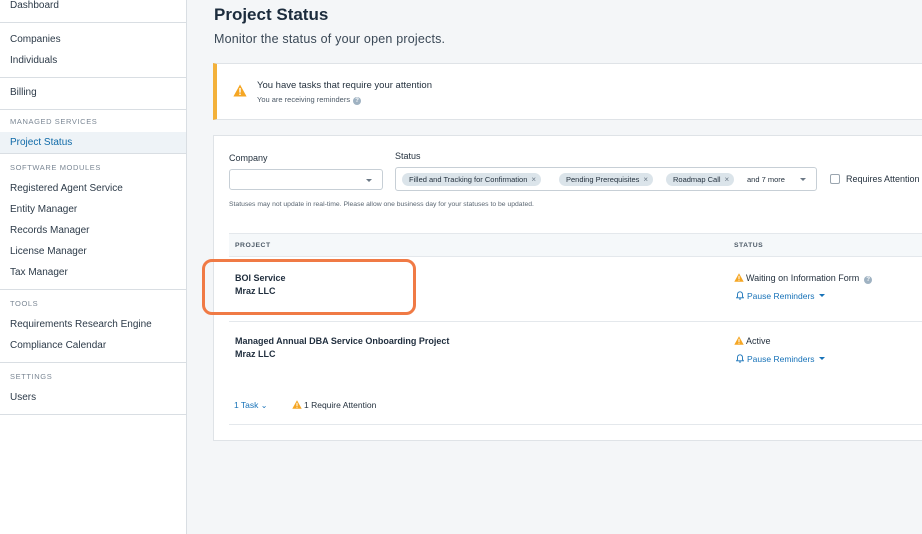  I want to click on company-filter-label: Company, so click(248, 158).